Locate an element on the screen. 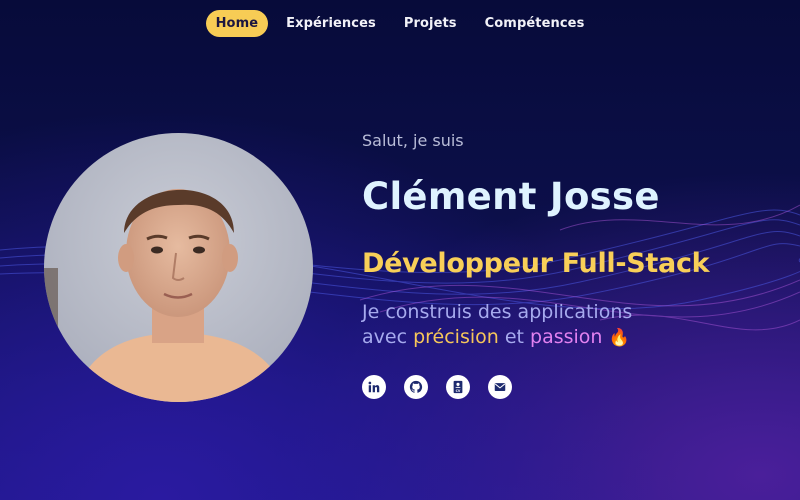 Image resolution: width=800 pixels, height=500 pixels. github-icon is located at coordinates (416, 386).